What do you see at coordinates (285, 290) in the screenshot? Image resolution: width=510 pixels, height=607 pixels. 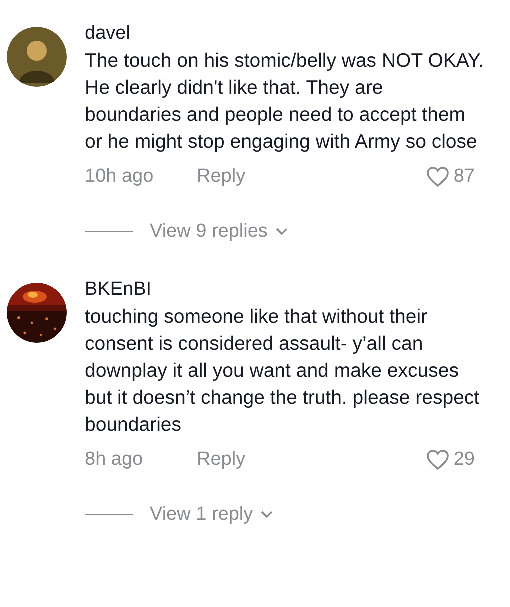 I see `username: BKEnBI` at bounding box center [285, 290].